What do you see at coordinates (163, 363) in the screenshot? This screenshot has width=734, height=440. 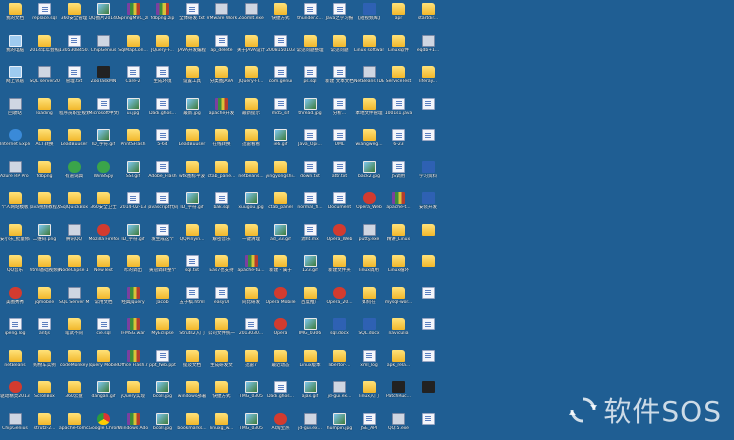 I see `desktop-icon: ppt_fwb.ppt` at bounding box center [163, 363].